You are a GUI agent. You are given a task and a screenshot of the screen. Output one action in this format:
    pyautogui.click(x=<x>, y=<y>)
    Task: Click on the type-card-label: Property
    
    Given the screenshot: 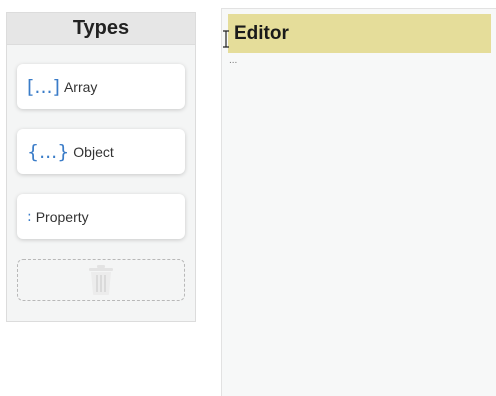 What is the action you would take?
    pyautogui.click(x=62, y=216)
    